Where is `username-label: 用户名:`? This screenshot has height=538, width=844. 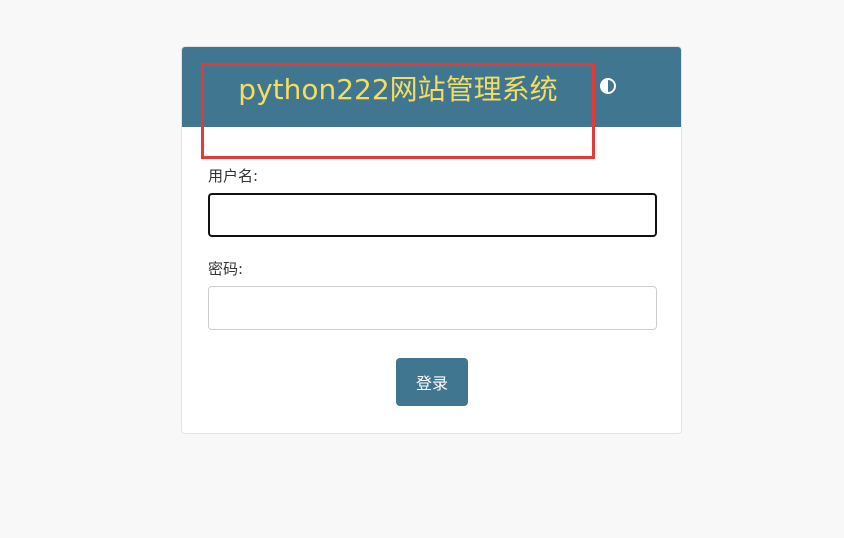
username-label: 用户名: is located at coordinates (233, 176).